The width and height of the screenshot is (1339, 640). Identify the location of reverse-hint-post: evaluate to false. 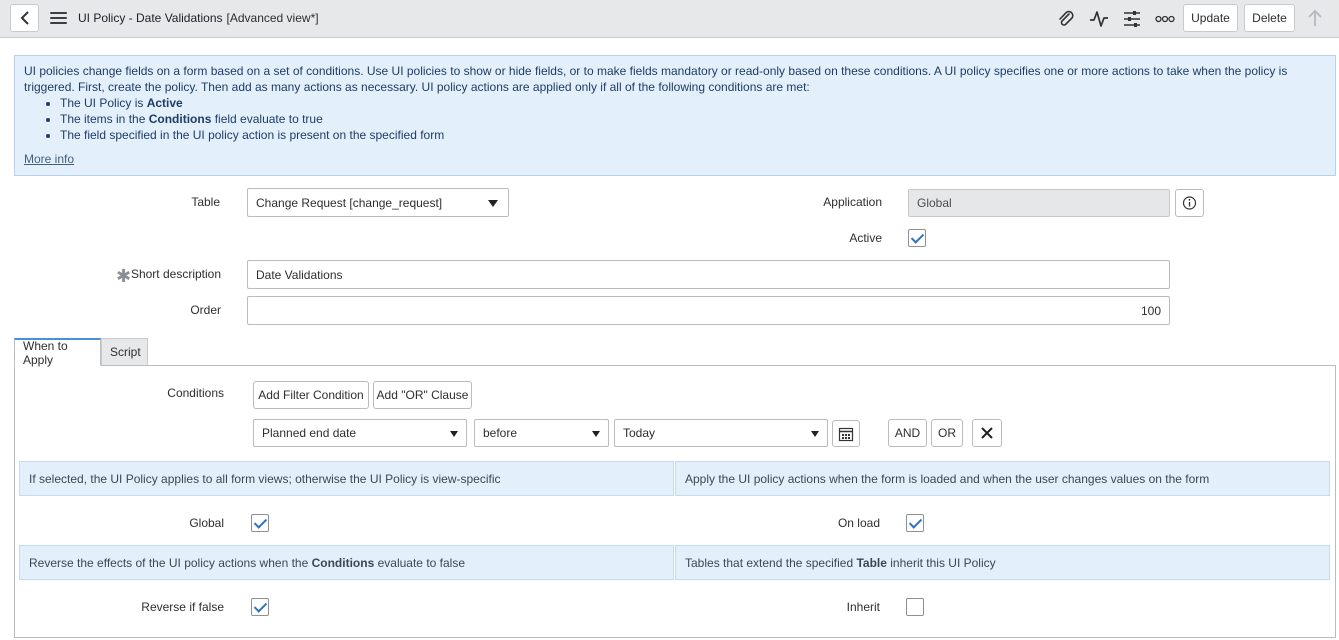
(421, 562).